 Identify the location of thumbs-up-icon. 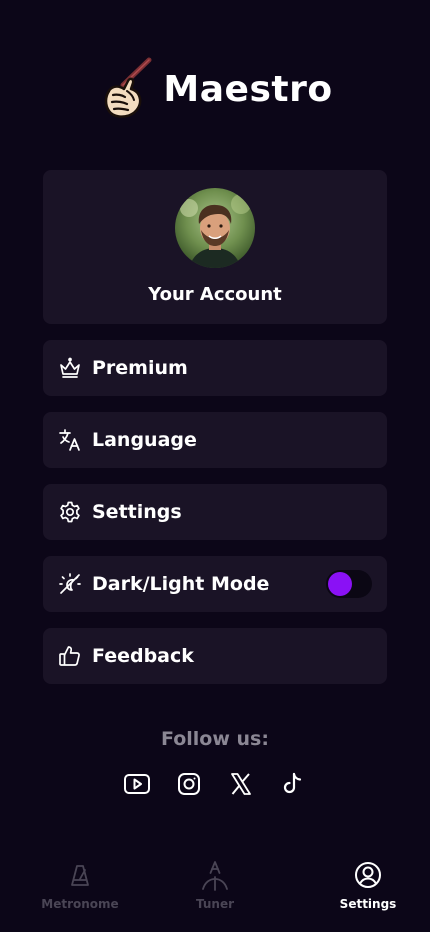
(70, 656).